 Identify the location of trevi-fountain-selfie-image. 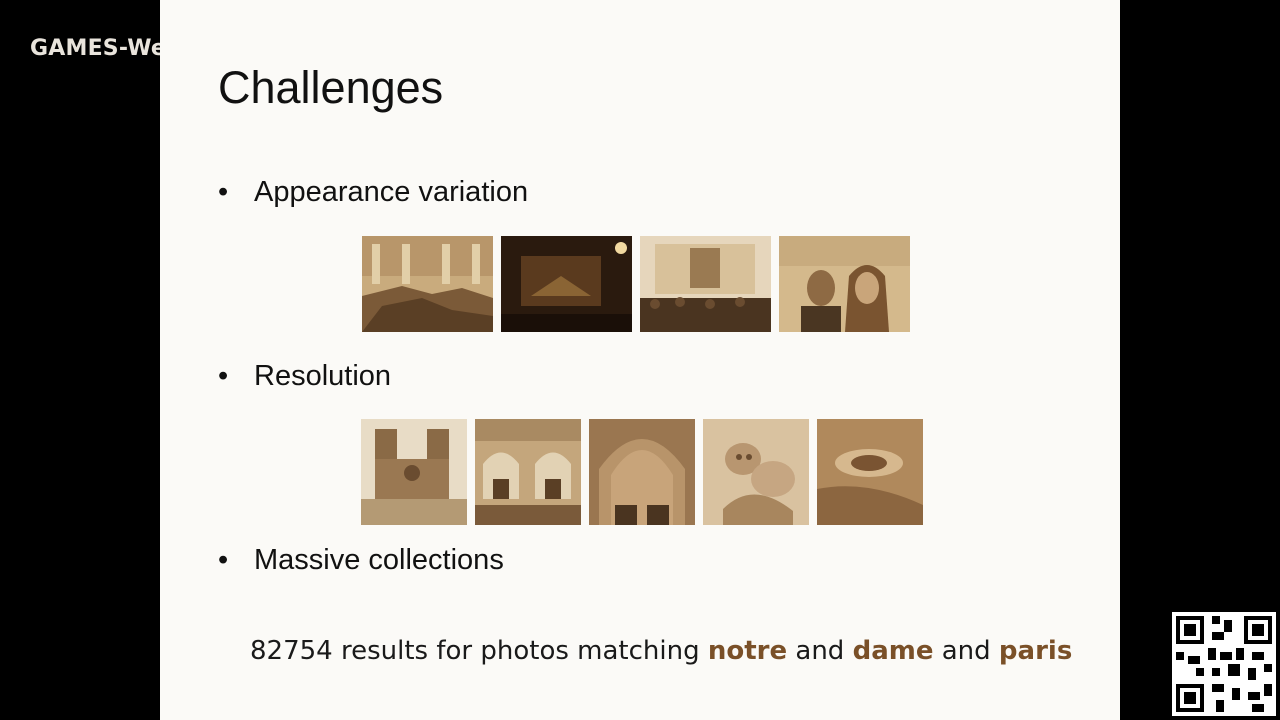
(844, 284).